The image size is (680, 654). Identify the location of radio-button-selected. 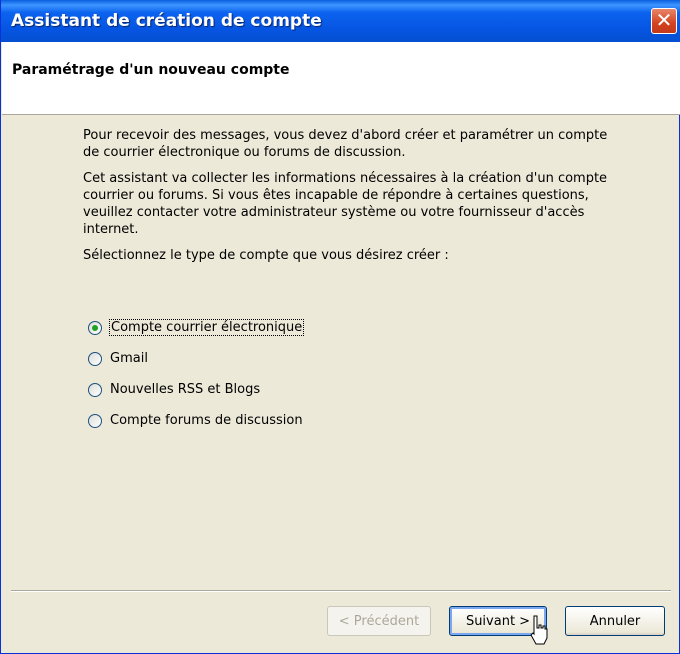
(95, 327).